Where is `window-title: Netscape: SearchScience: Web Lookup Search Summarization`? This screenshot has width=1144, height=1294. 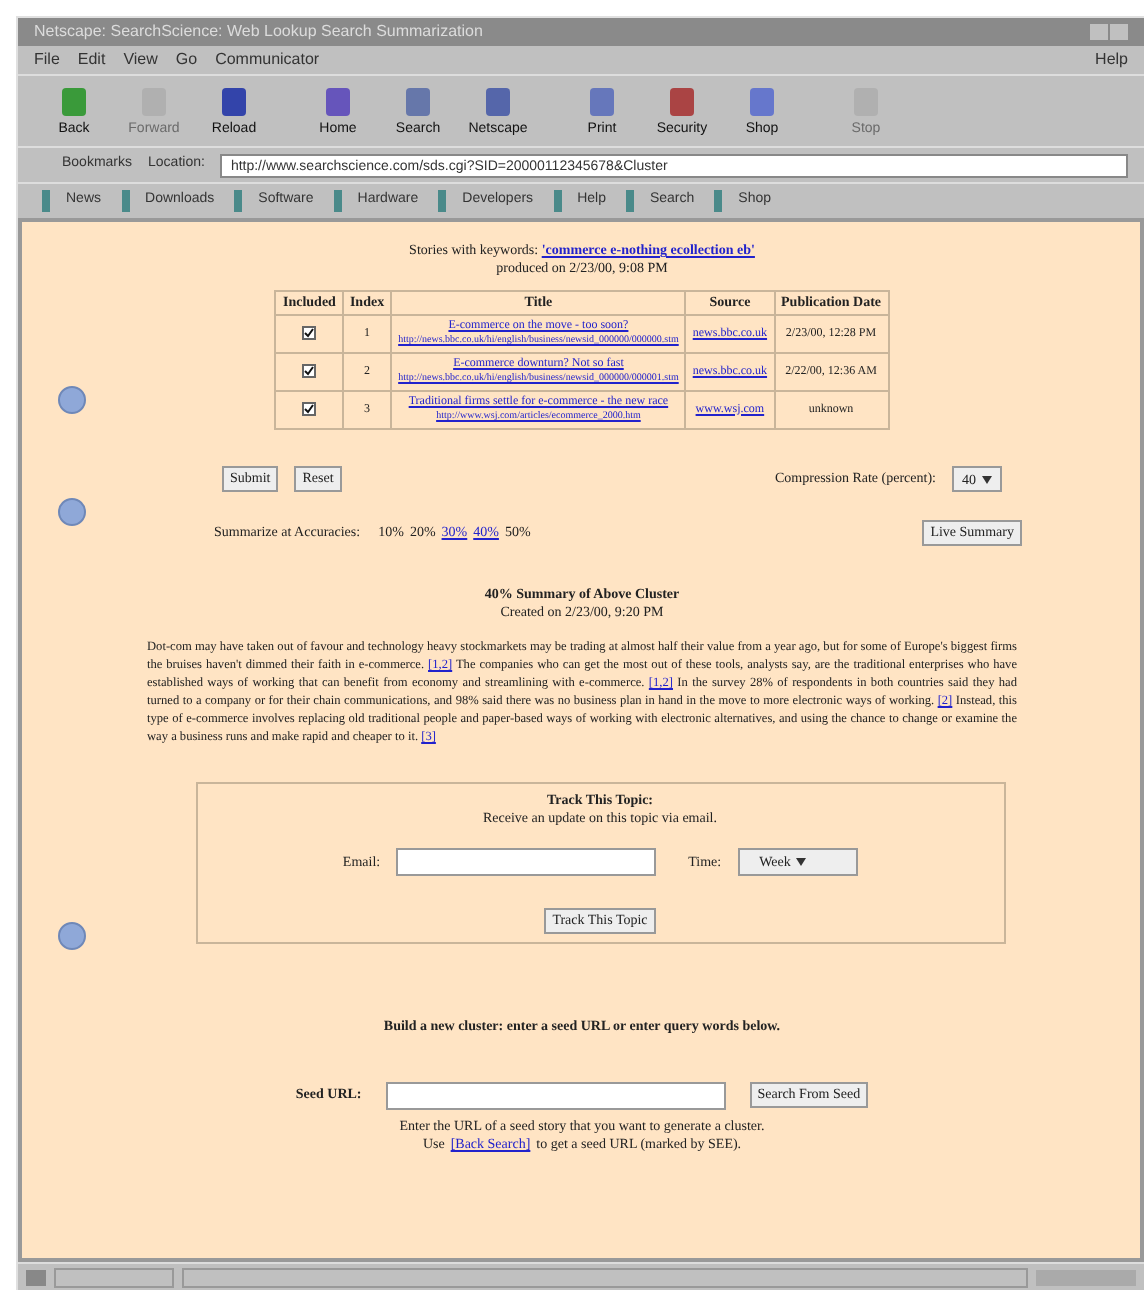 window-title: Netscape: SearchScience: Web Lookup Search Summarization is located at coordinates (258, 32).